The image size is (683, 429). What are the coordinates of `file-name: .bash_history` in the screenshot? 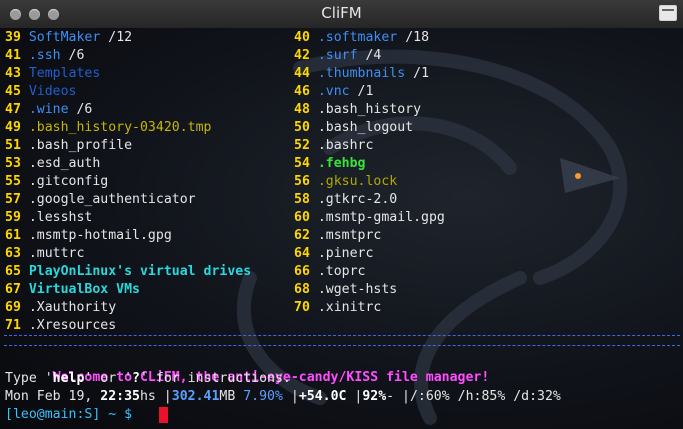 It's located at (369, 109).